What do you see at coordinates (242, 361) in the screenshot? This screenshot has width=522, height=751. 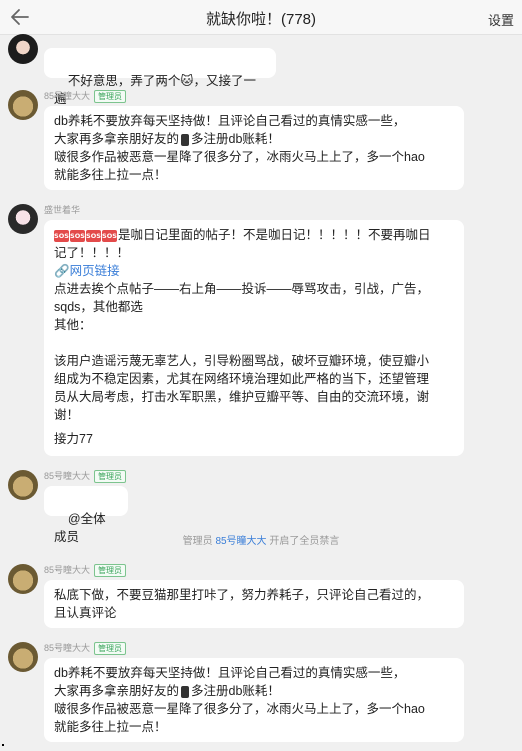 I see `message-line: 该用户造谣污蔑无辜艺人，引导粉圈骂战，破坏豆瓣环境，使豆瓣小` at bounding box center [242, 361].